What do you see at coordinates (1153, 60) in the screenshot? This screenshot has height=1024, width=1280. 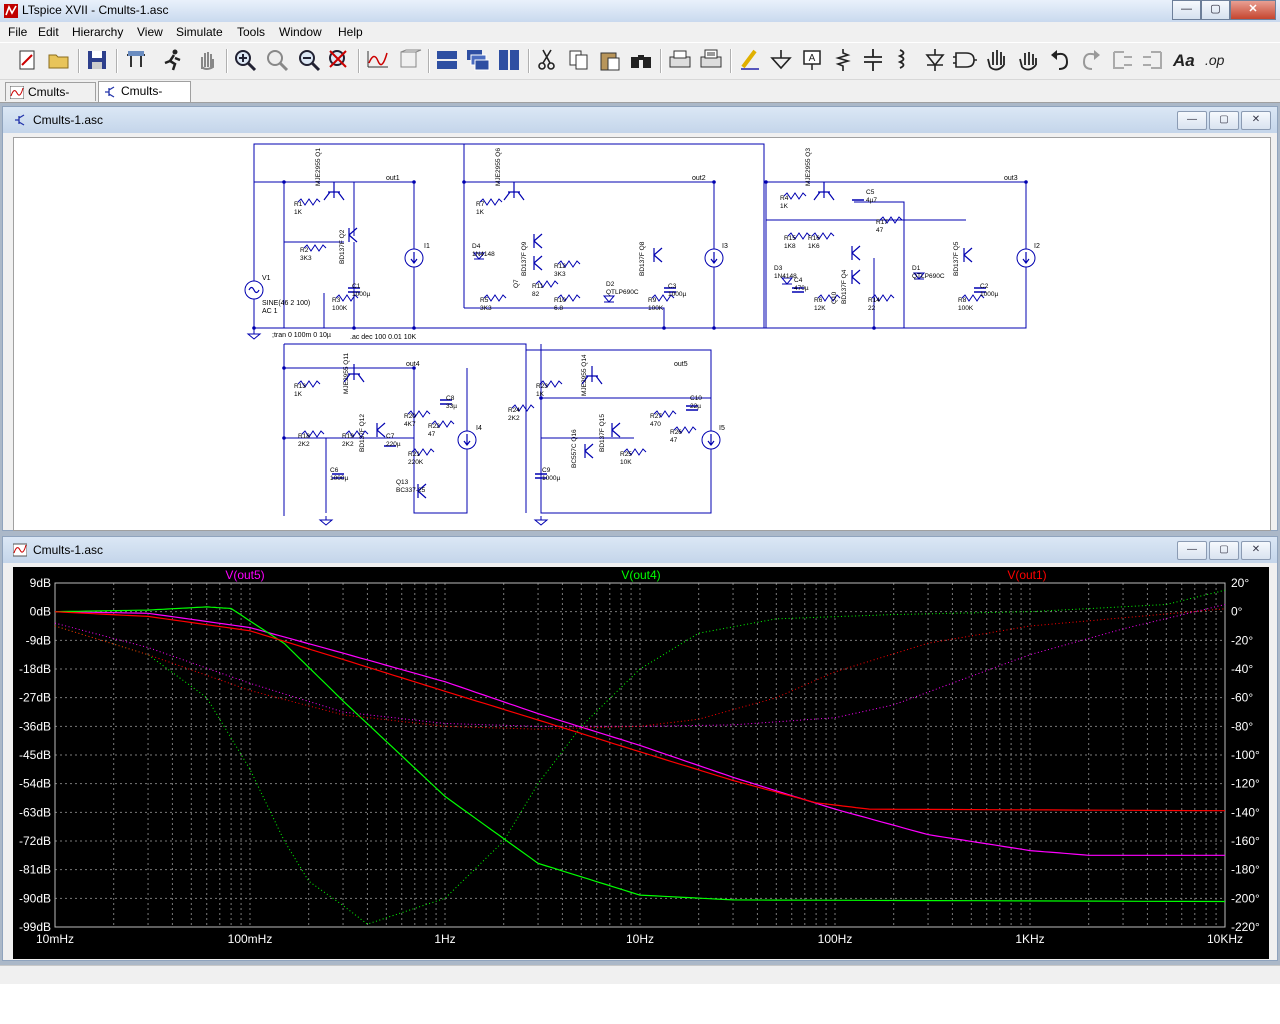 I see `mirror-icon` at bounding box center [1153, 60].